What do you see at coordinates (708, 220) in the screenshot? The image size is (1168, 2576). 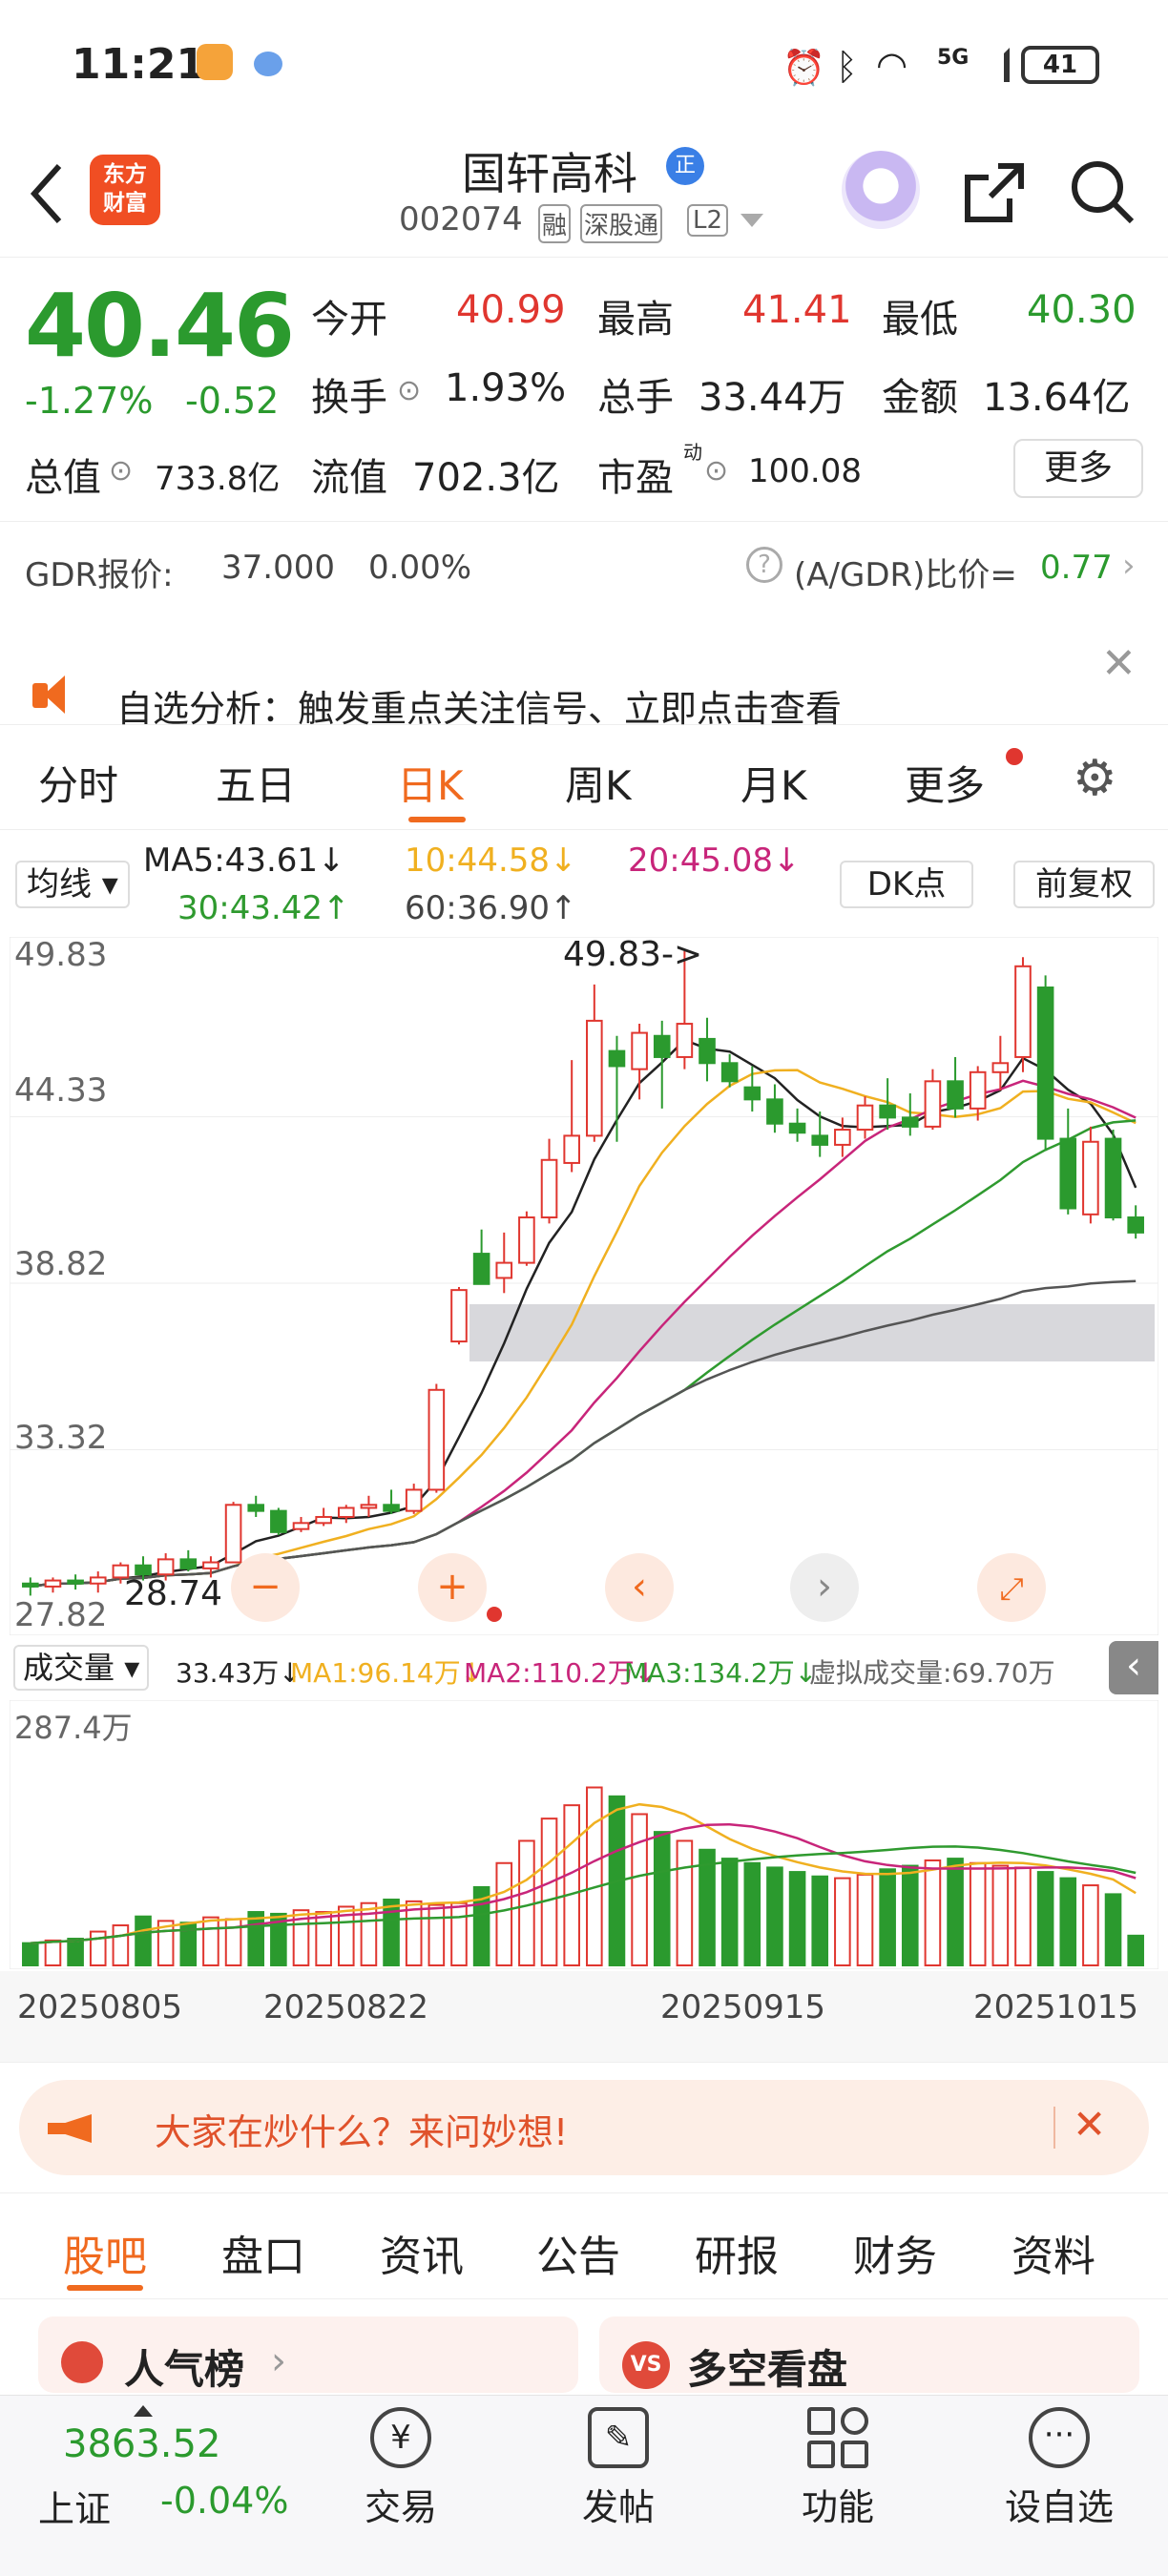 I see `tag-level2: L2` at bounding box center [708, 220].